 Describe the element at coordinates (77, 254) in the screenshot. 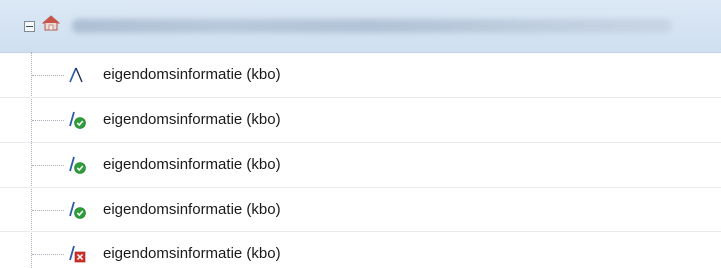

I see `line-error-icon` at that location.